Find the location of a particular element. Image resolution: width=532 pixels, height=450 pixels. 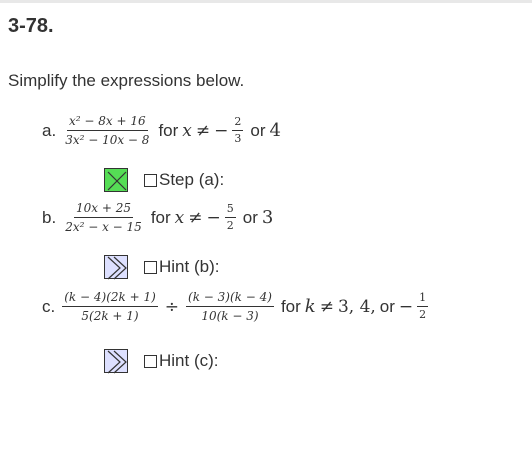

fraction-denominator: 2x² − x − 15 is located at coordinates (103, 227).